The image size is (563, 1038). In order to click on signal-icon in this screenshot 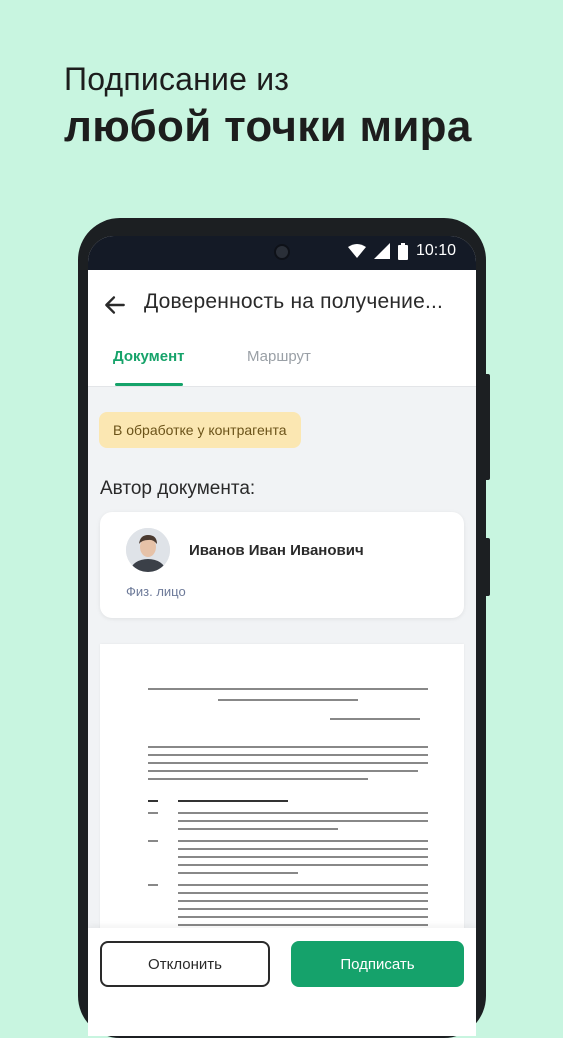, I will do `click(381, 251)`.